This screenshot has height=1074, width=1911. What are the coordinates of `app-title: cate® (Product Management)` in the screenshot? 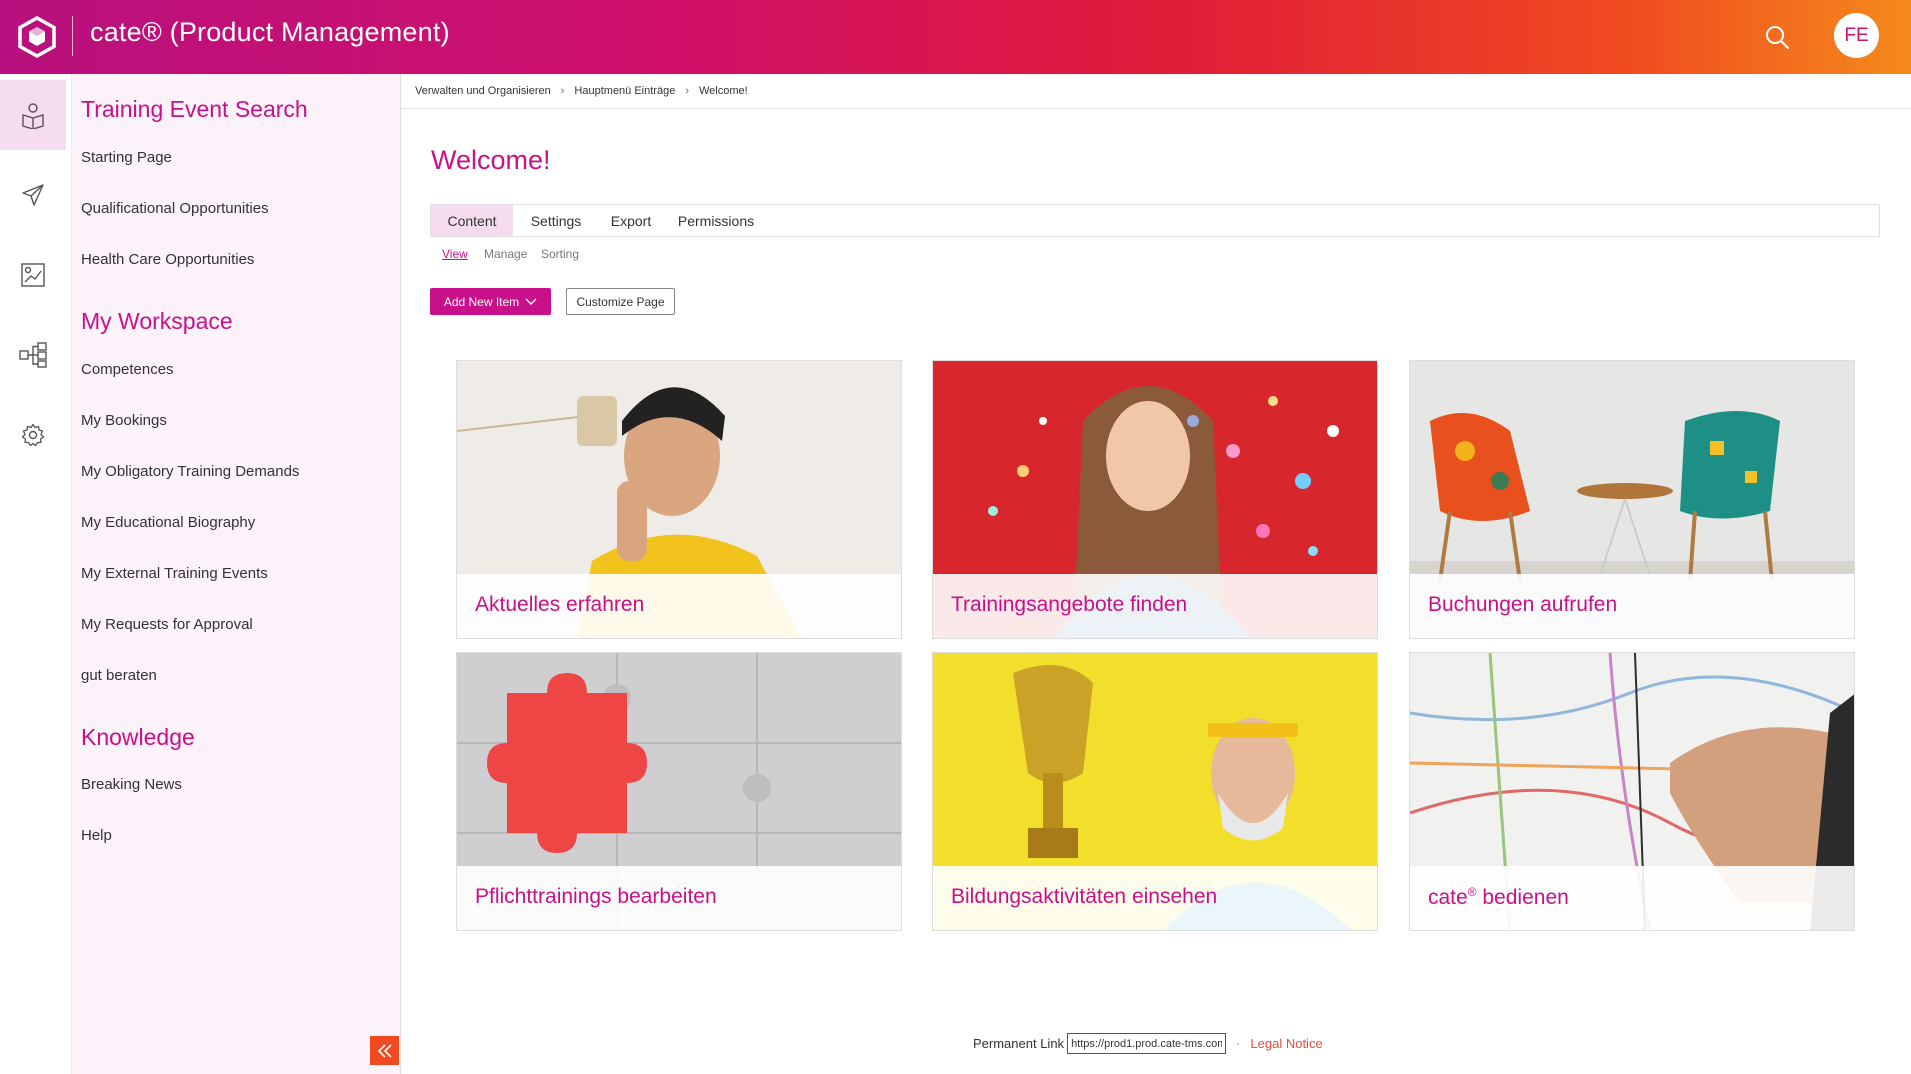 It's located at (270, 32).